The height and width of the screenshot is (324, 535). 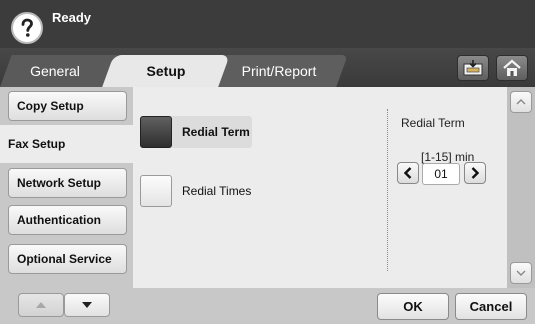 I want to click on sidebar-scroll-up-button, so click(x=41, y=305).